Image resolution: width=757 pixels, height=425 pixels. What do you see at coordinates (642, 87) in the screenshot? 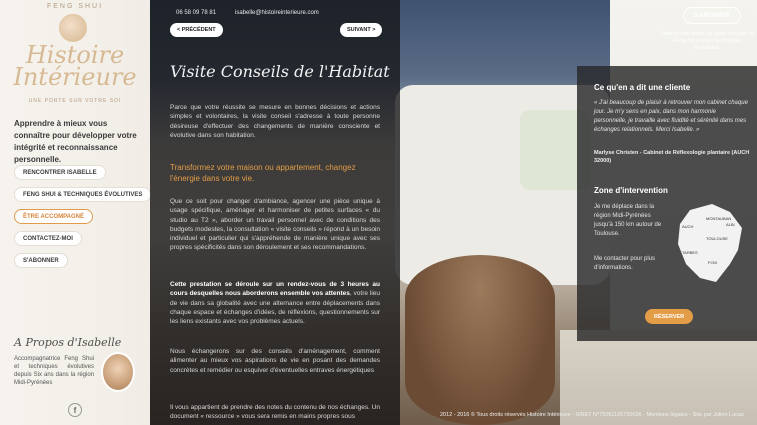
I see `testimonial-heading: Ce qu'en a dit une cliente` at bounding box center [642, 87].